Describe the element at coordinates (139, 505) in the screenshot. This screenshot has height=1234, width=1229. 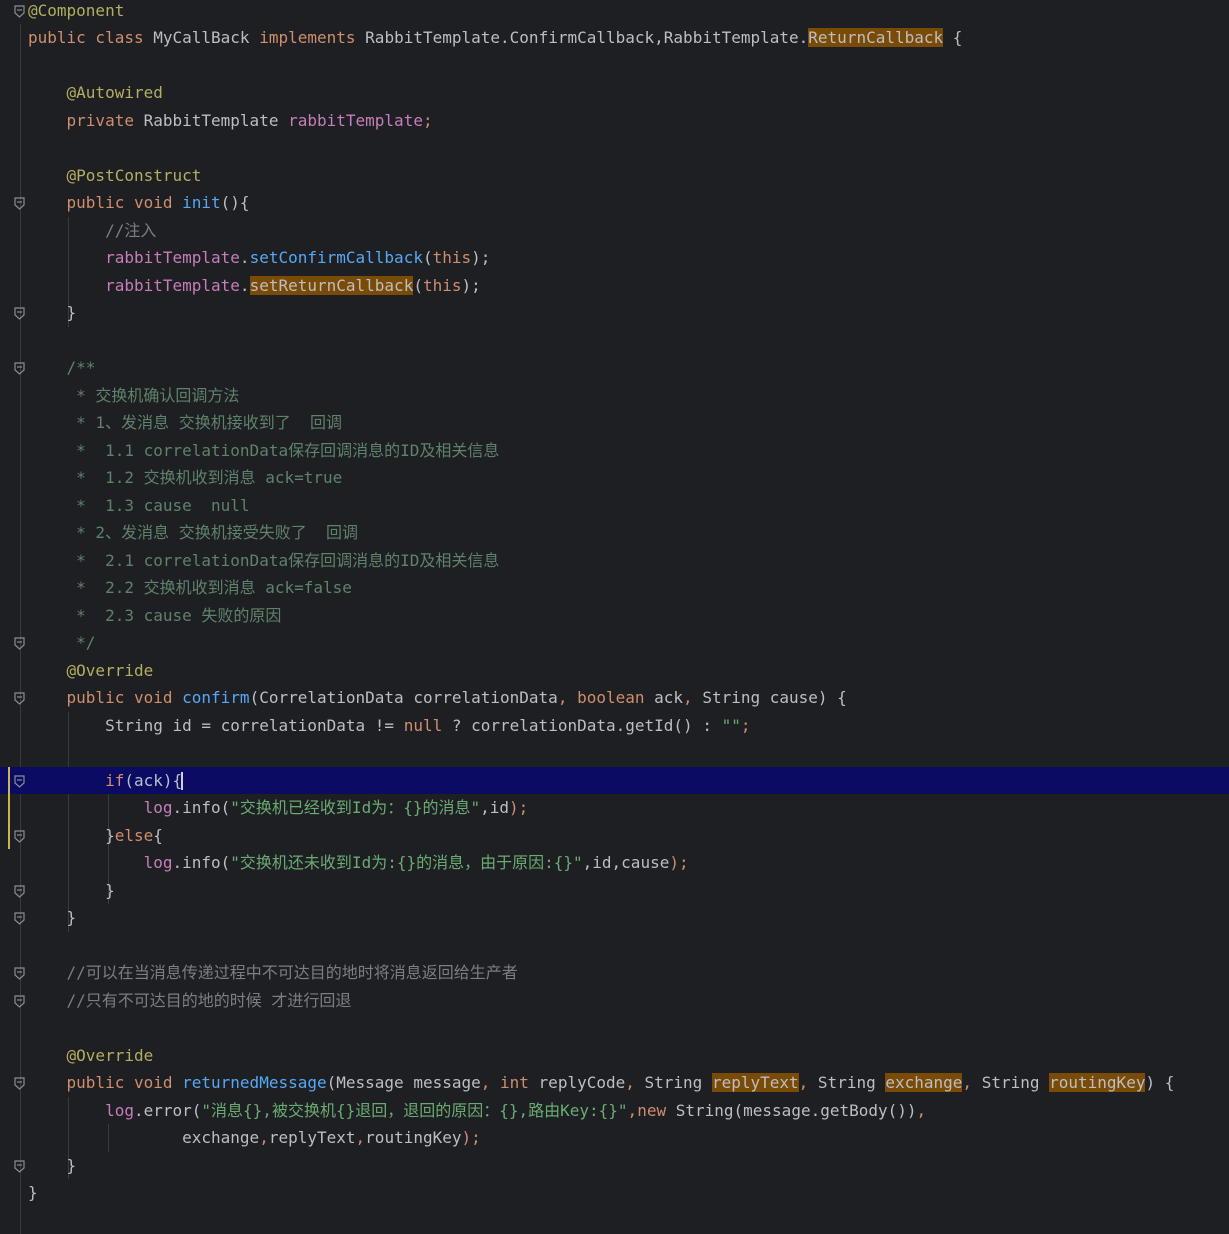
I see `code-token: * 1.3 cause null` at that location.